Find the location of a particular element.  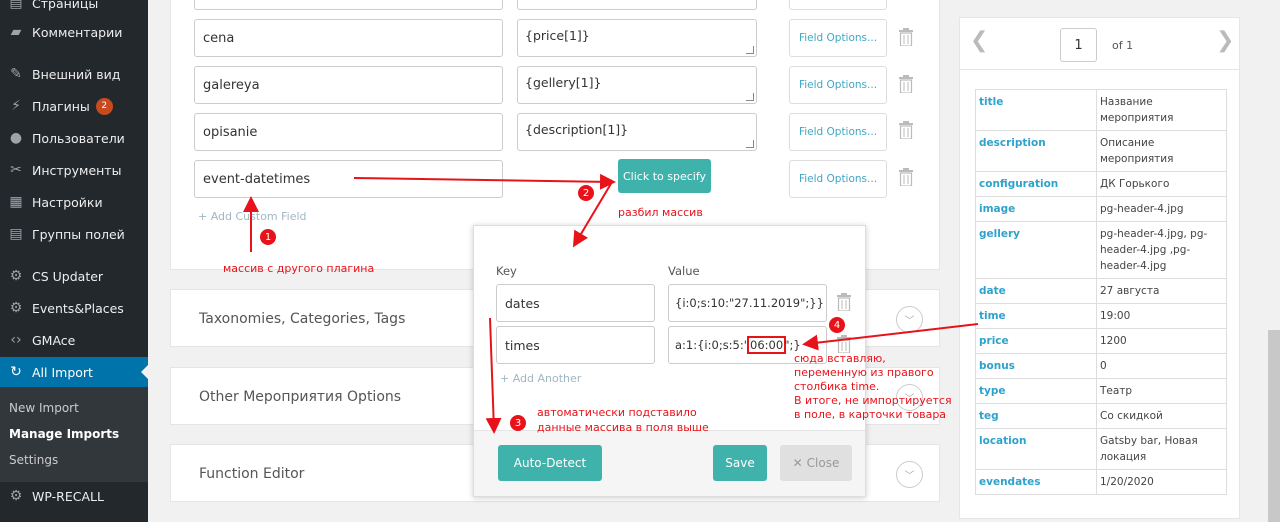

annotation-text-1: массив с другого плагина is located at coordinates (299, 268).